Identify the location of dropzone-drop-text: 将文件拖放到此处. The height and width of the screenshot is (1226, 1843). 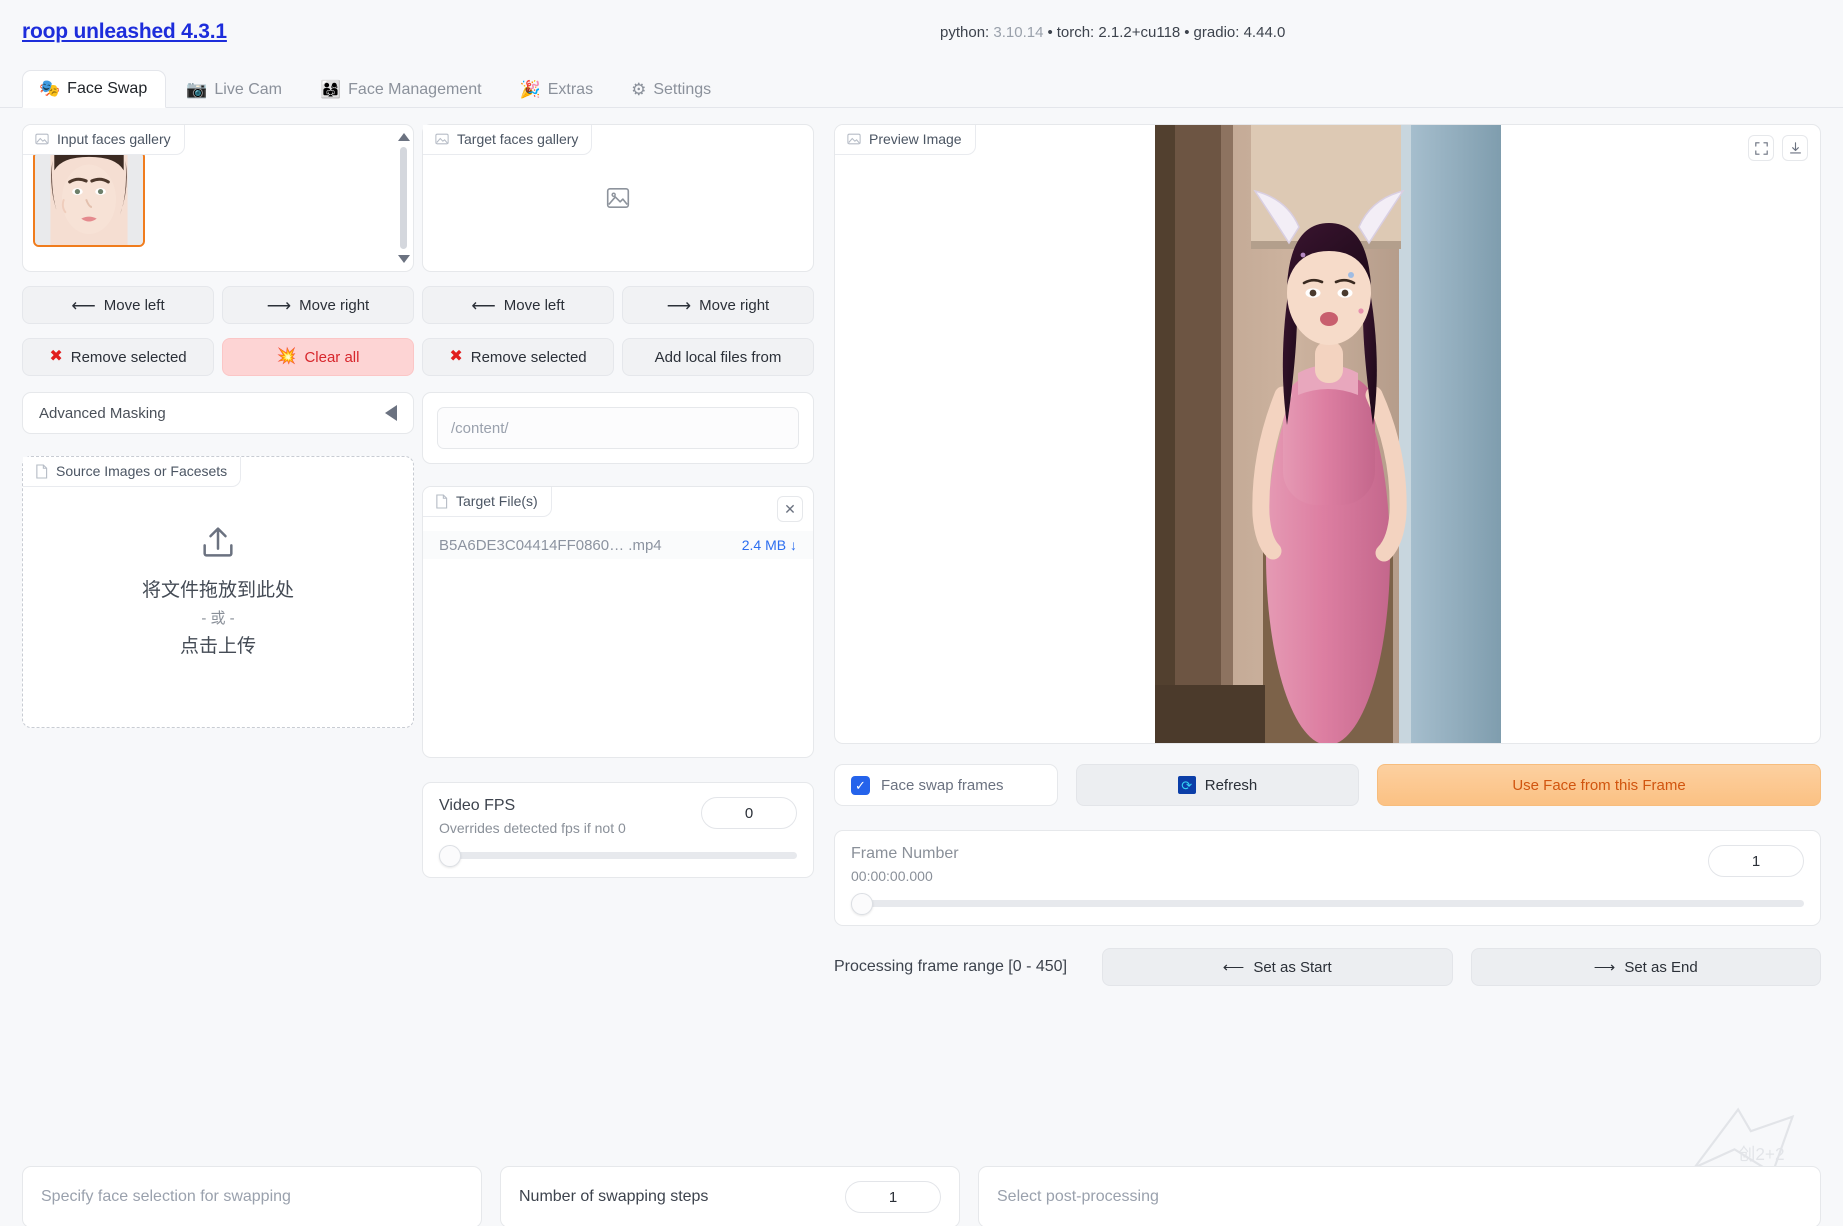
(217, 590).